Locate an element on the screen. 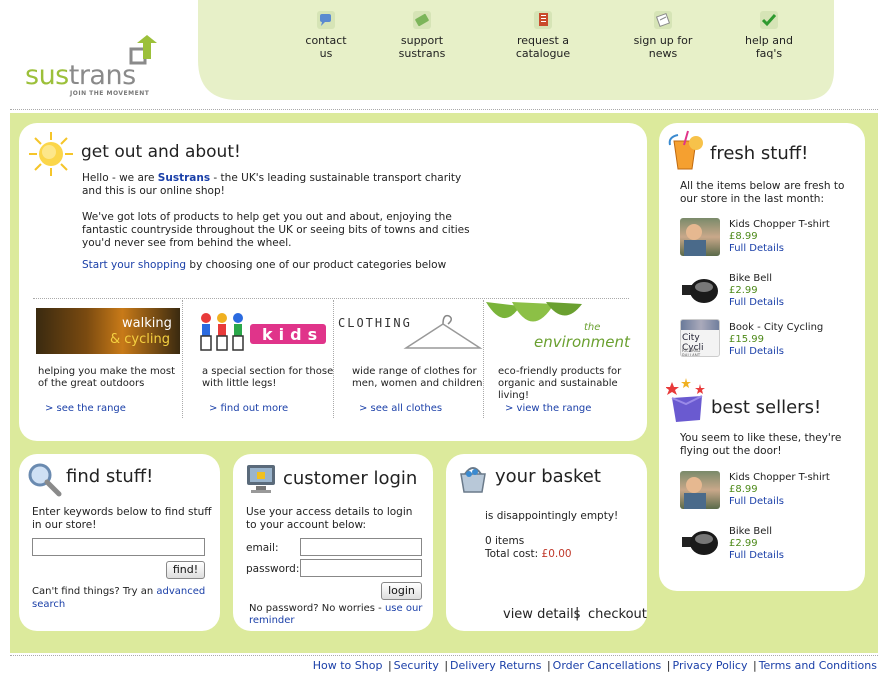  footer-link-how-to-shop: How to Shop is located at coordinates (348, 665).